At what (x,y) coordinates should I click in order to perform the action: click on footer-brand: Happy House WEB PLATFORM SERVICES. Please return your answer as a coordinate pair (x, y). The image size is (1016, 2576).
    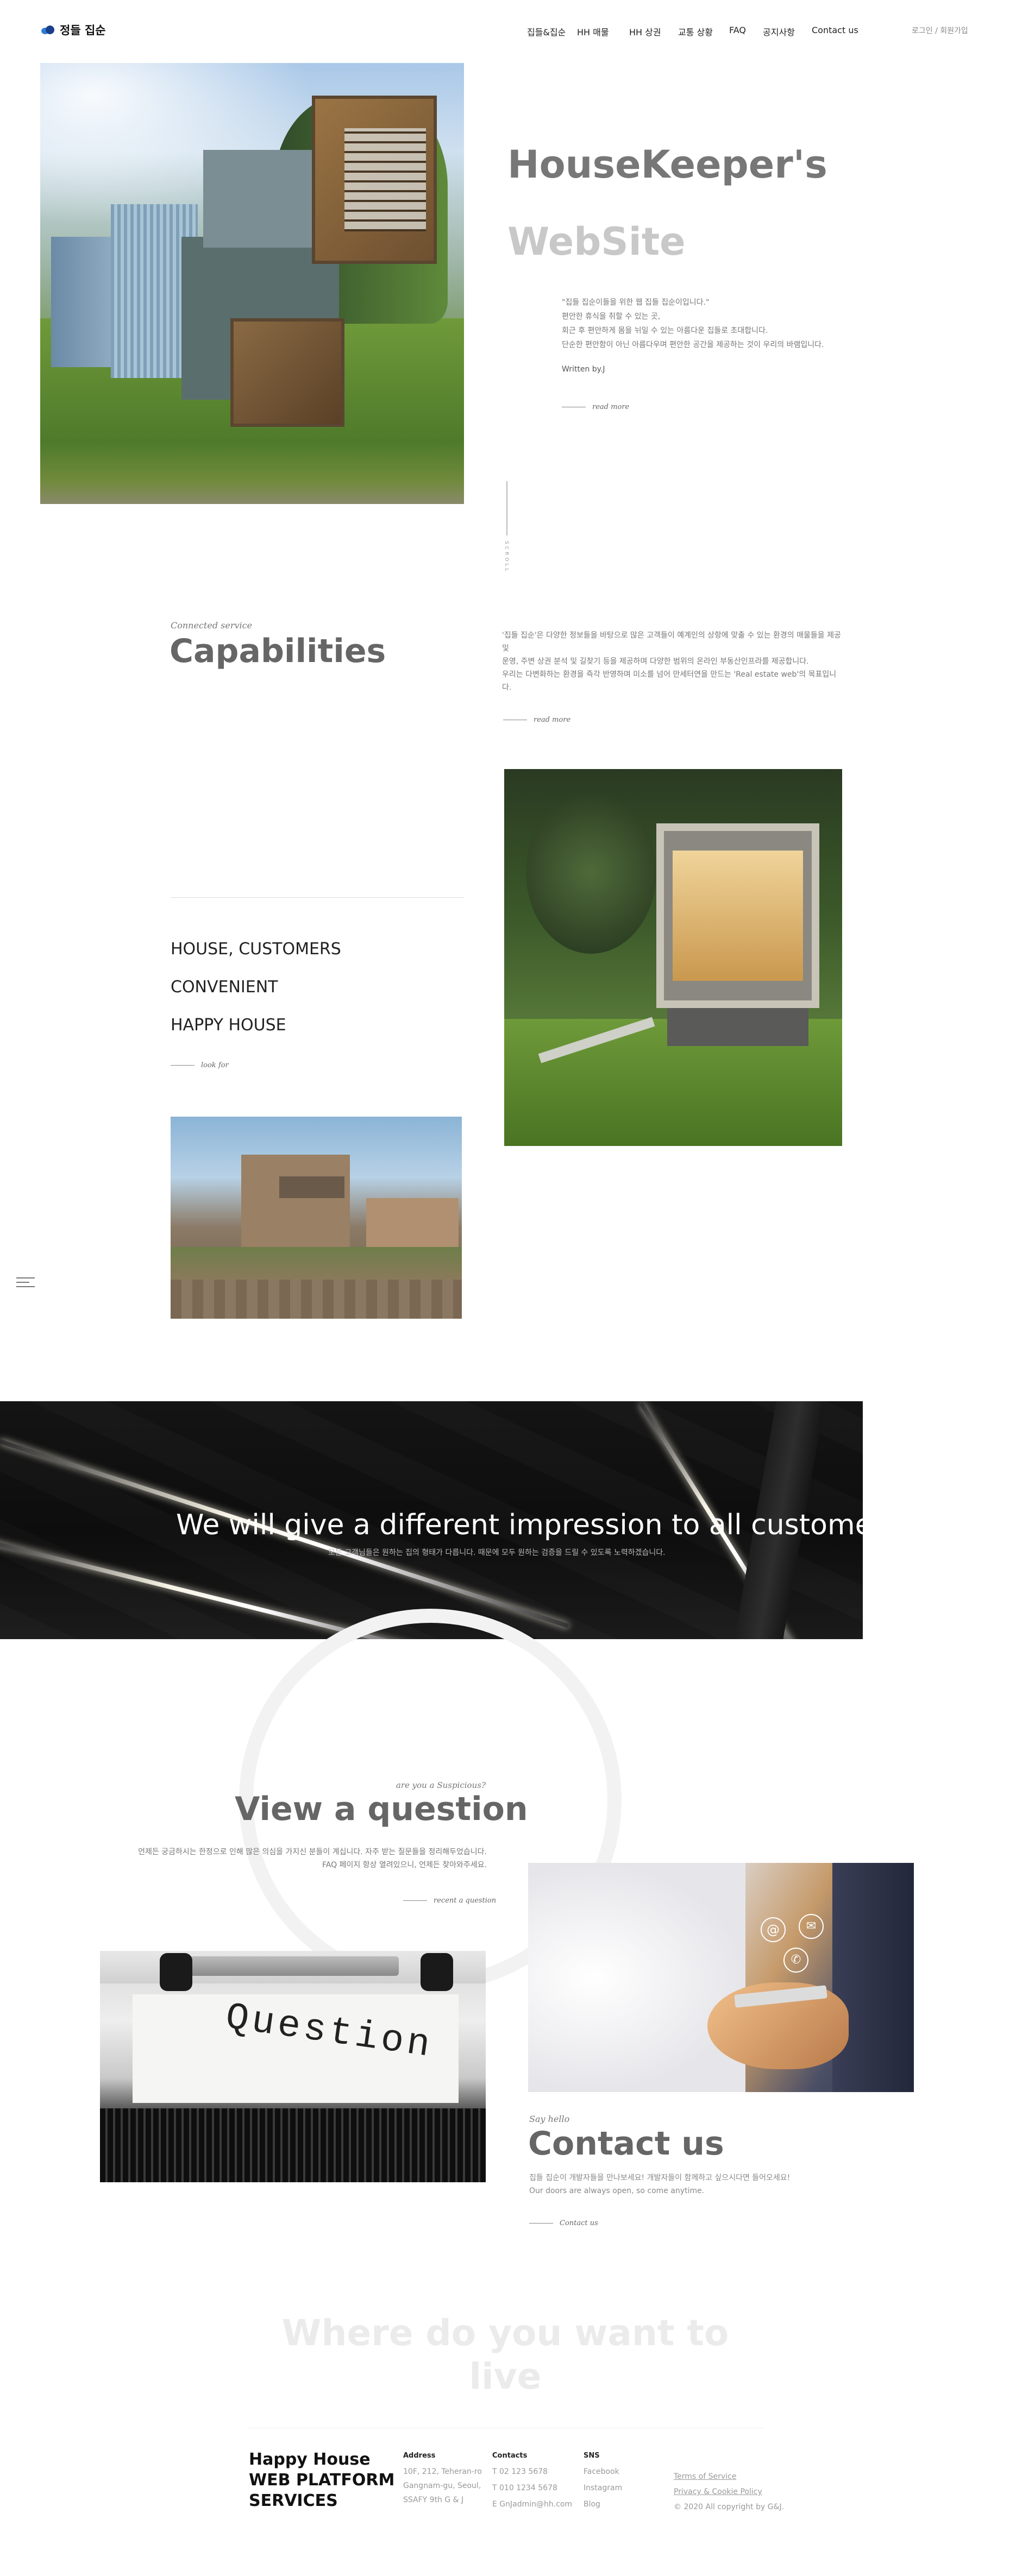
    Looking at the image, I should click on (321, 2480).